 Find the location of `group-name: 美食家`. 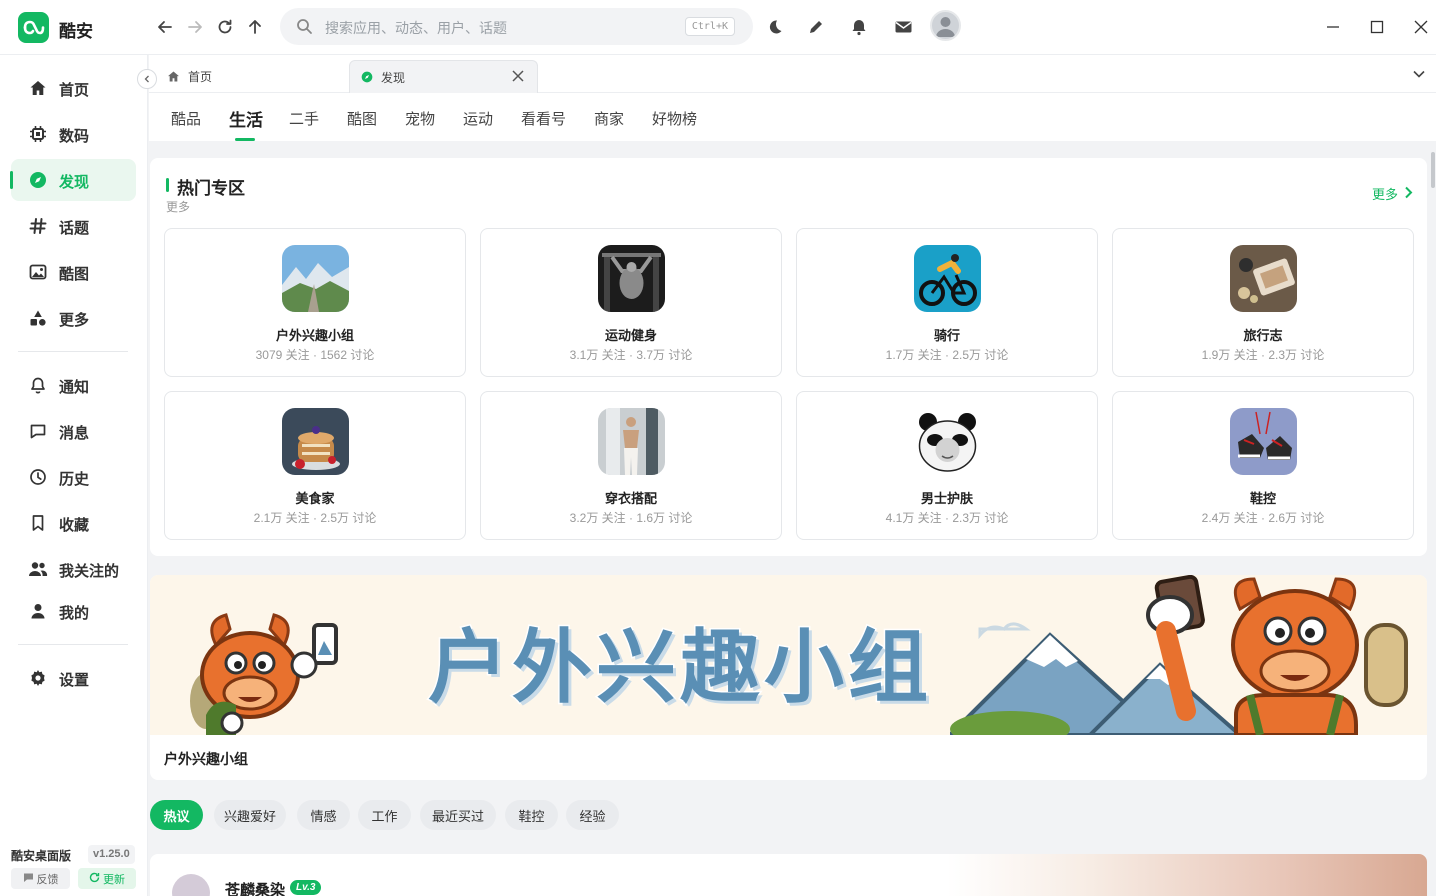

group-name: 美食家 is located at coordinates (315, 498).